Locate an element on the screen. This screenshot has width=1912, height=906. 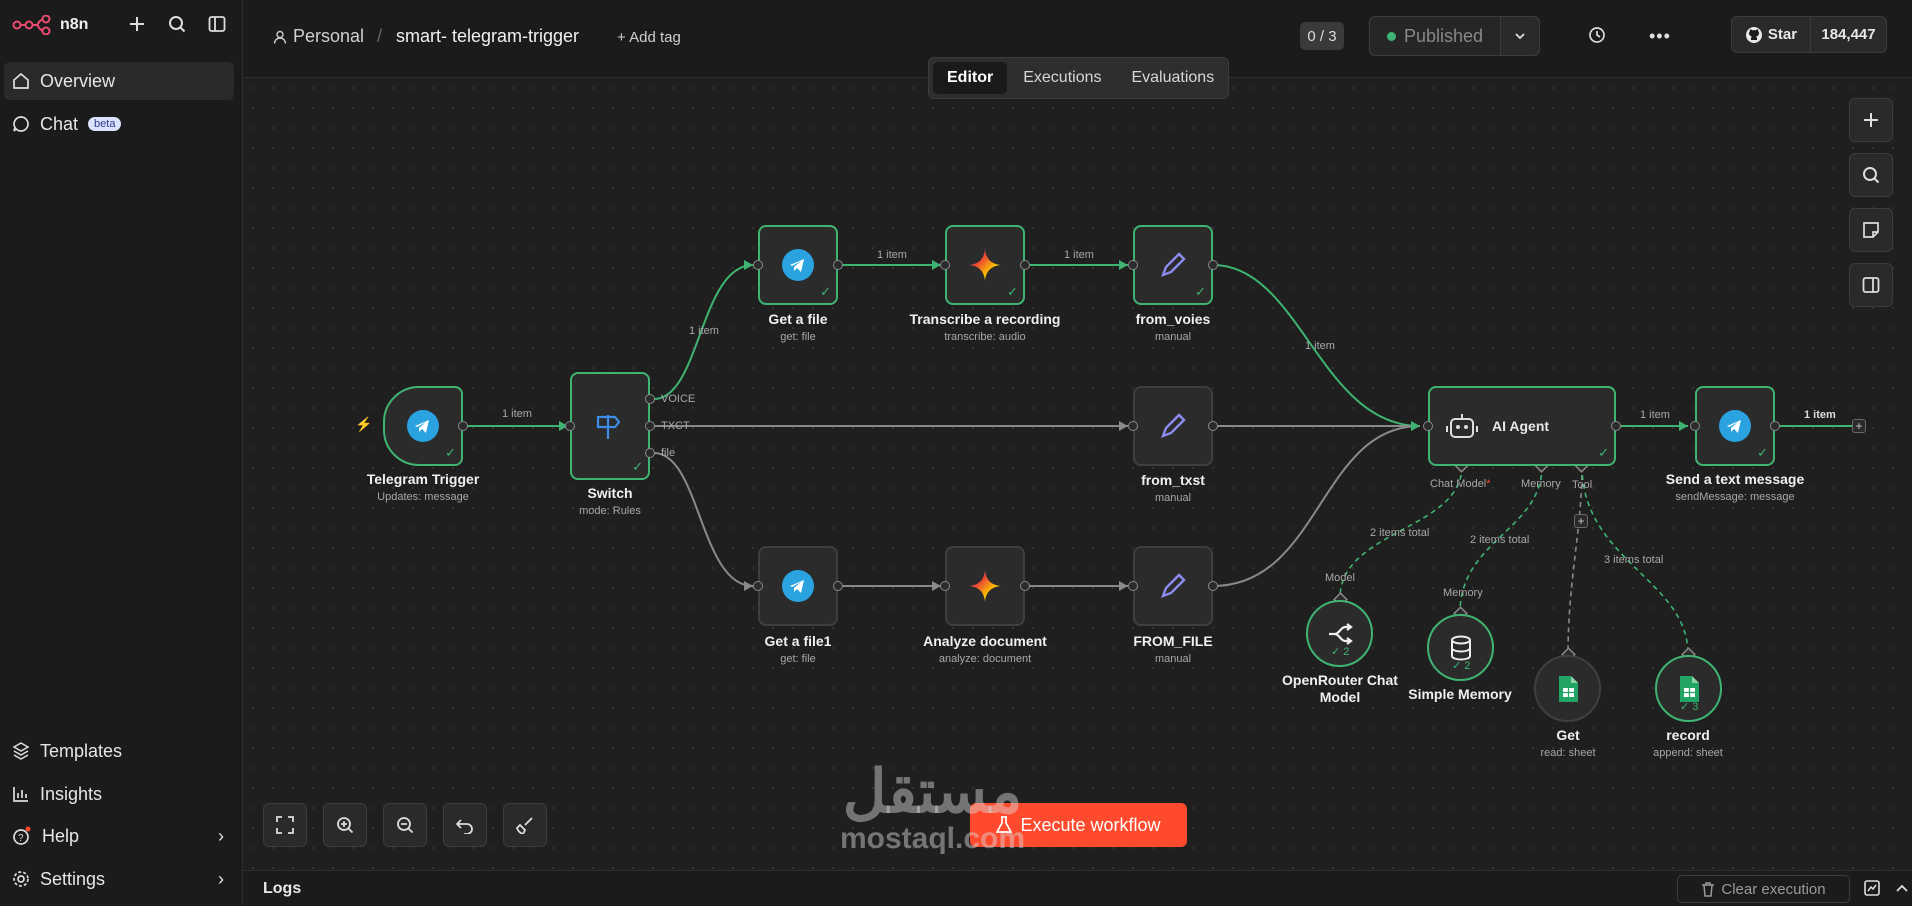
database-icon is located at coordinates (1460, 648).